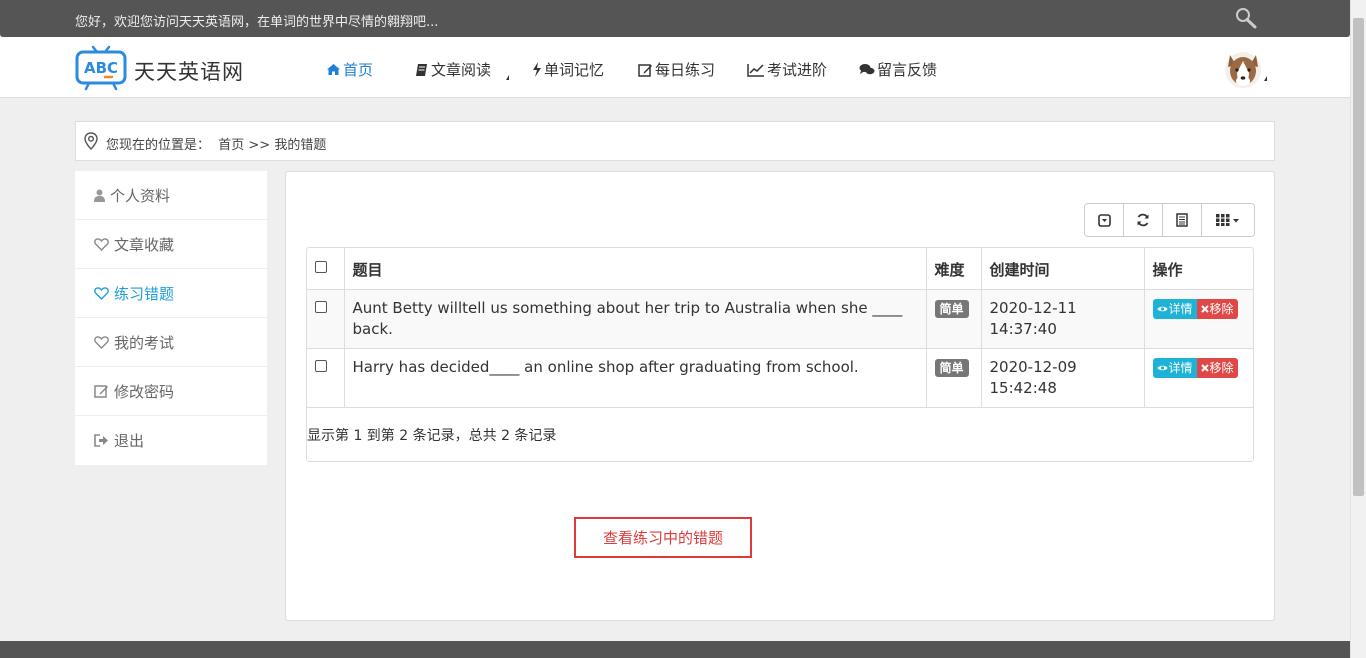  I want to click on list-icon, so click(1182, 220).